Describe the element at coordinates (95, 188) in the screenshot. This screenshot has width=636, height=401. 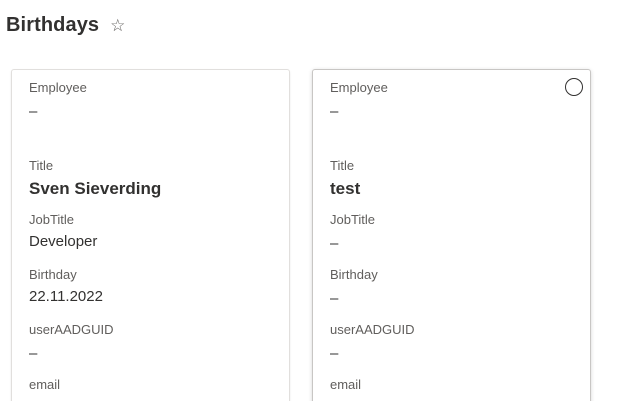
I see `title-value: Sven Sieverding` at that location.